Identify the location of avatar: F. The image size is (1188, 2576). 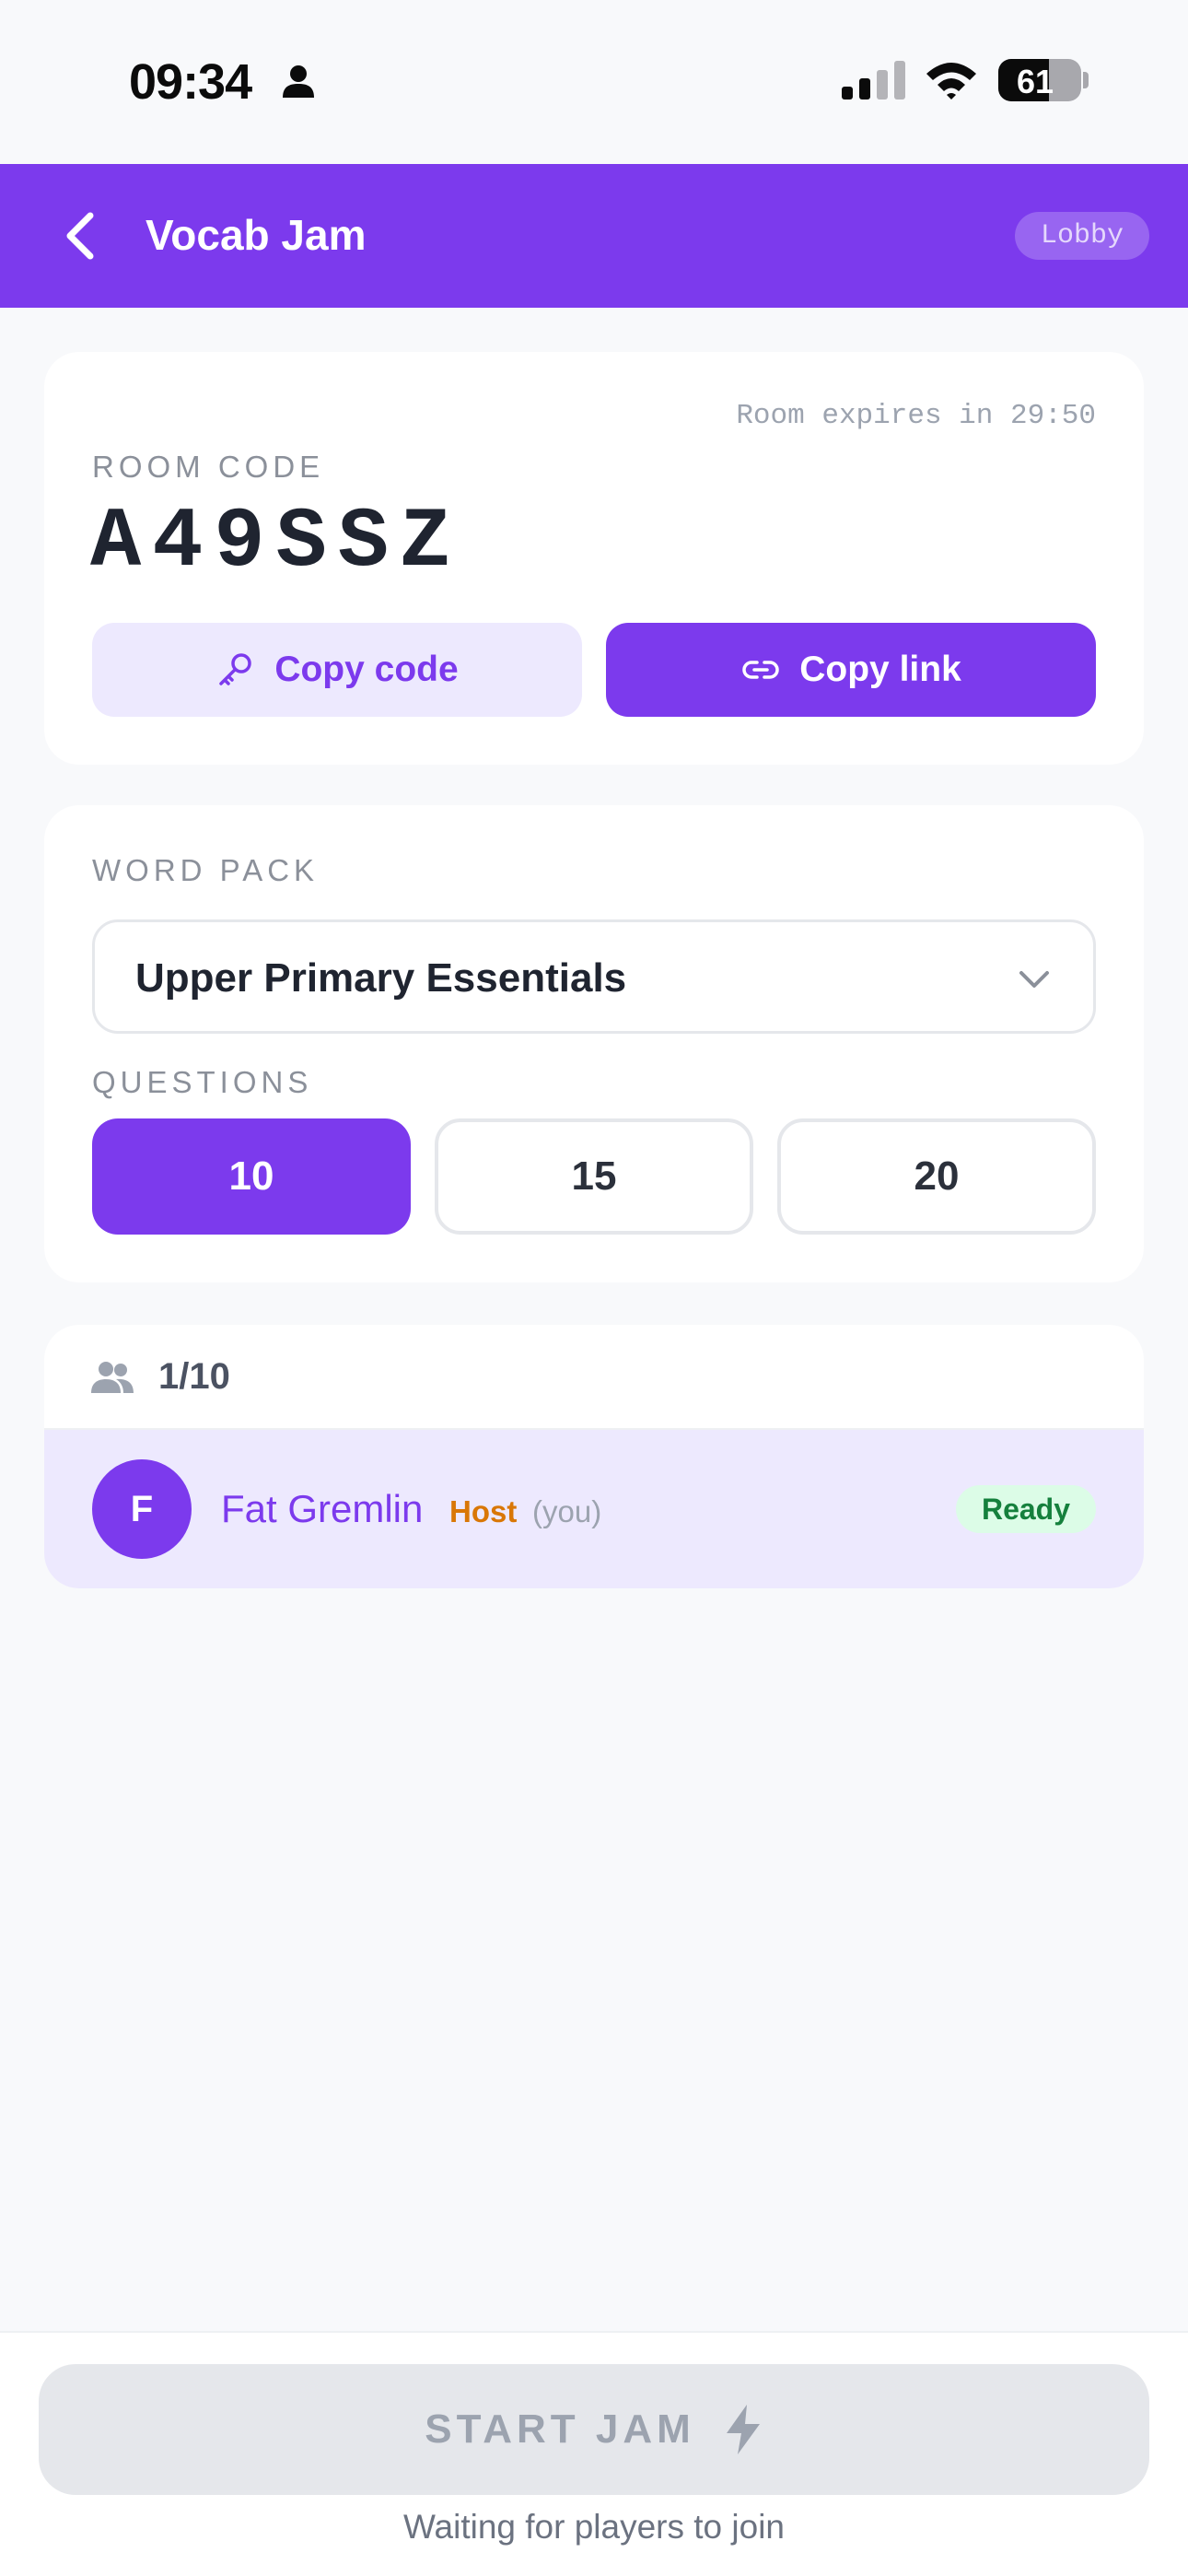
(142, 1509).